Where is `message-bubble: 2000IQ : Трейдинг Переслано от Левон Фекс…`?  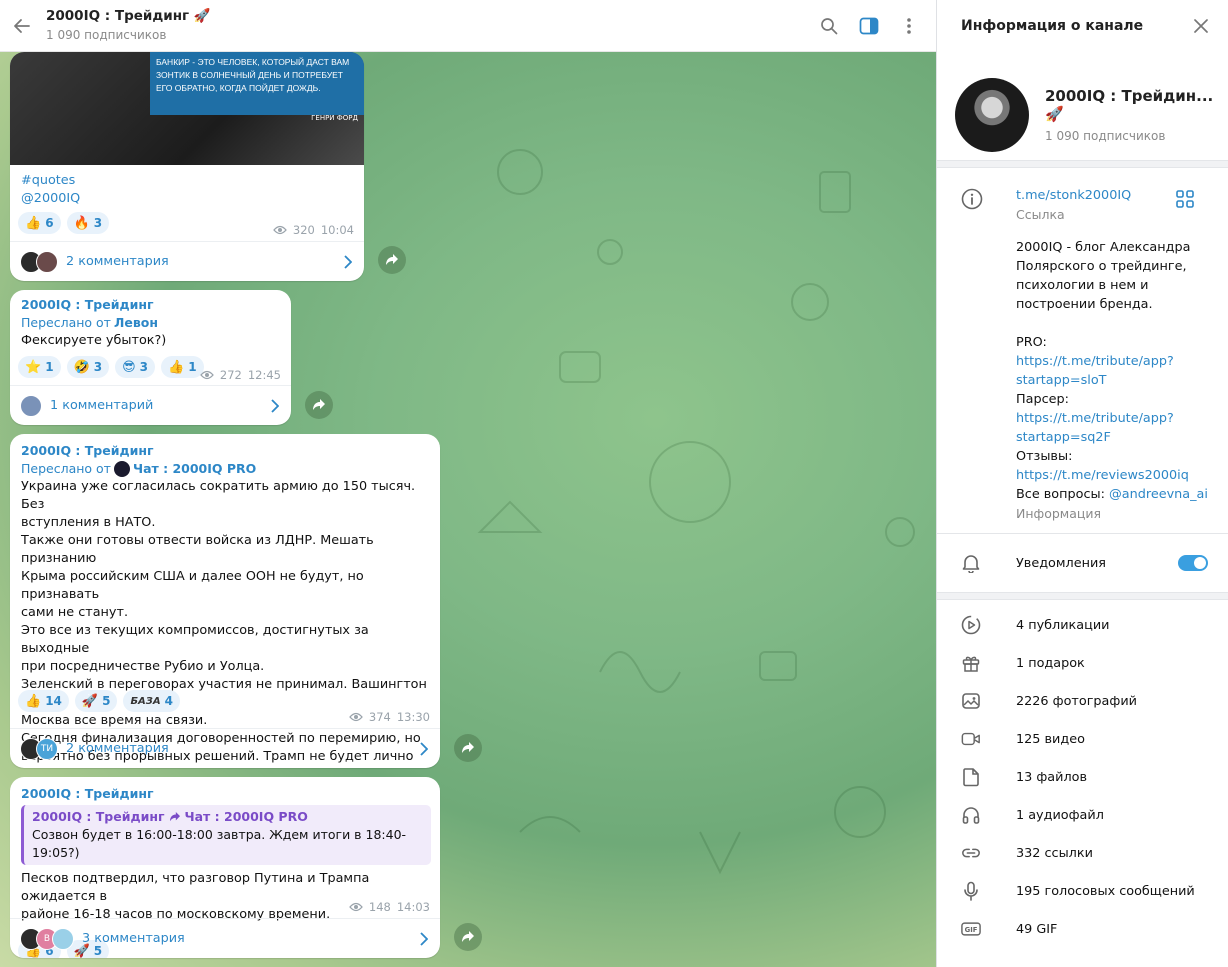 message-bubble: 2000IQ : Трейдинг Переслано от Левон Фекс… is located at coordinates (150, 357).